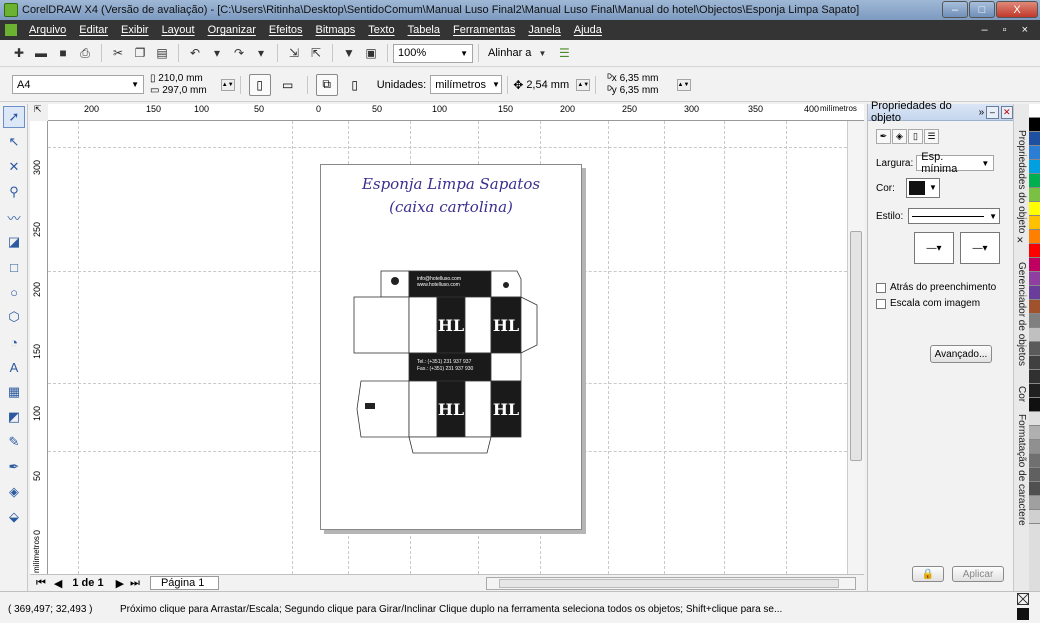  Describe the element at coordinates (349, 53) in the screenshot. I see `application-launcher-icon: ▼` at that location.